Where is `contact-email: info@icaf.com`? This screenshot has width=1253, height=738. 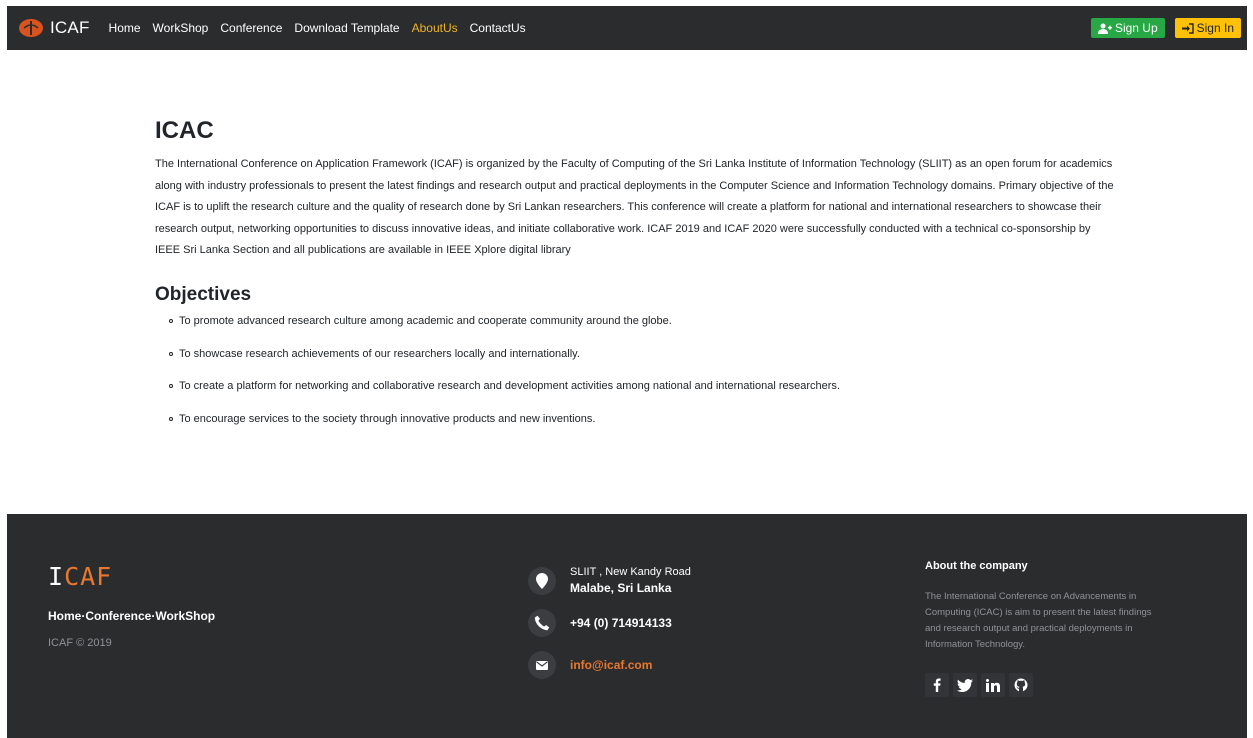
contact-email: info@icaf.com is located at coordinates (609, 665).